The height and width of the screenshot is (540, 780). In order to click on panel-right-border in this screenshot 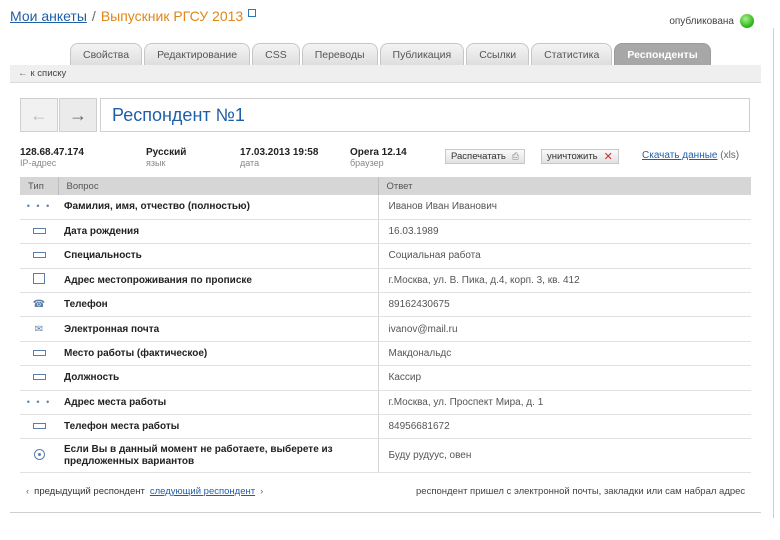, I will do `click(773, 273)`.